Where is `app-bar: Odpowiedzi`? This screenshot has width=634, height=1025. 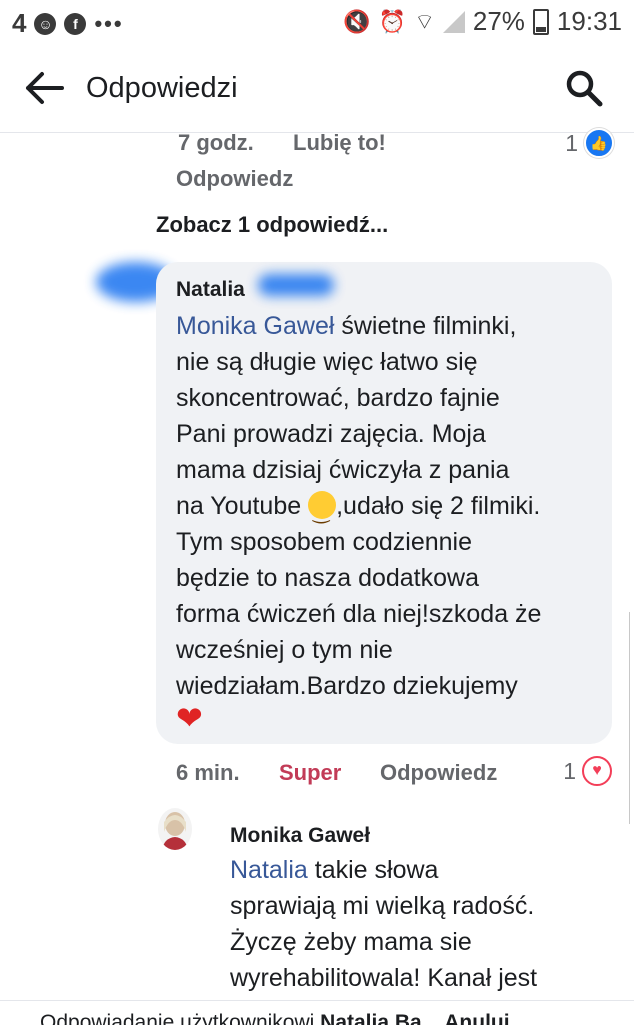
app-bar: Odpowiedzi is located at coordinates (317, 88).